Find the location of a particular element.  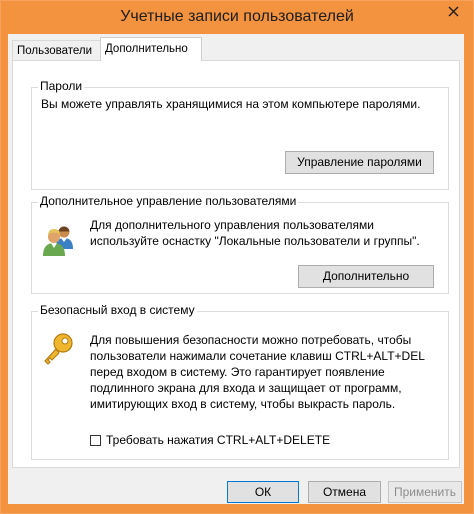

secure-logon-group-title: Безопасный вход в систему is located at coordinates (117, 310).